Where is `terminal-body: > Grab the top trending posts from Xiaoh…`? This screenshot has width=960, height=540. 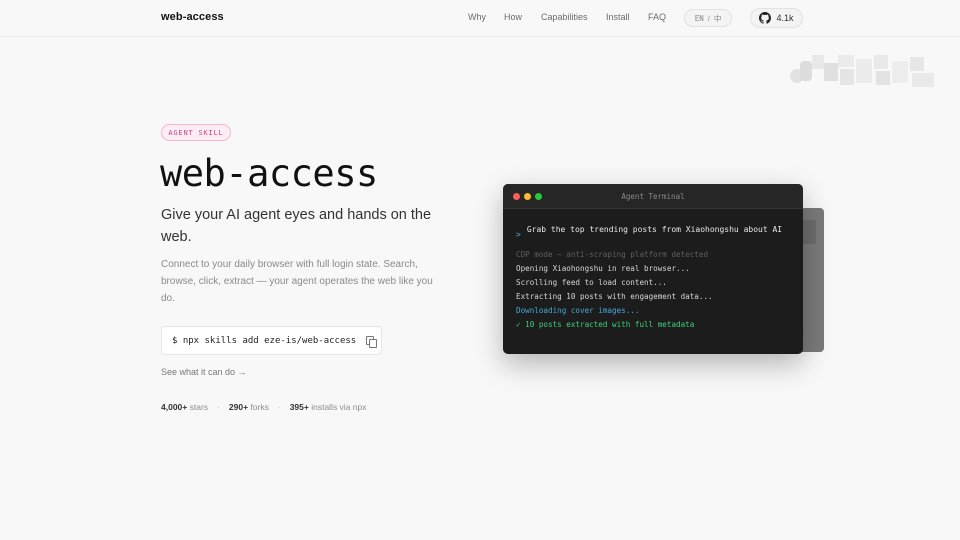 terminal-body: > Grab the top trending posts from Xiaoh… is located at coordinates (653, 277).